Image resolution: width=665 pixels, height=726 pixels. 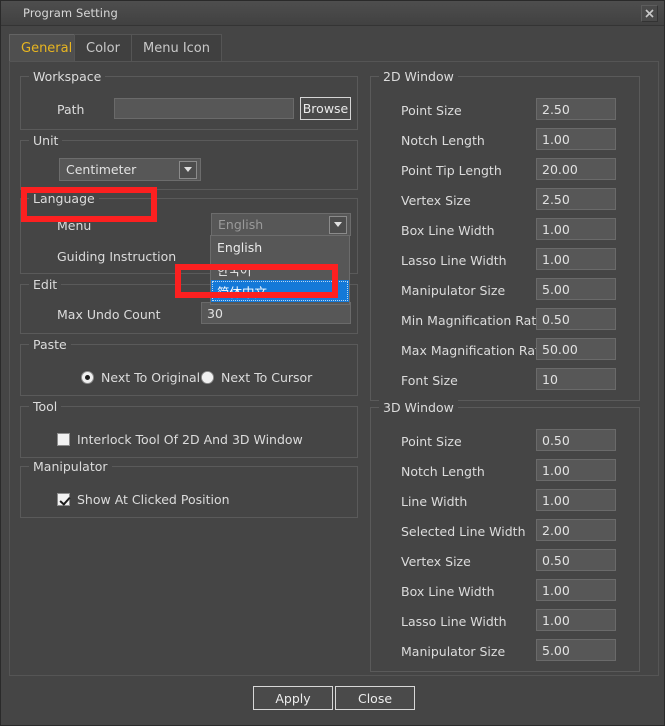 I want to click on radio-next-to-original: Next To Original, so click(x=140, y=377).